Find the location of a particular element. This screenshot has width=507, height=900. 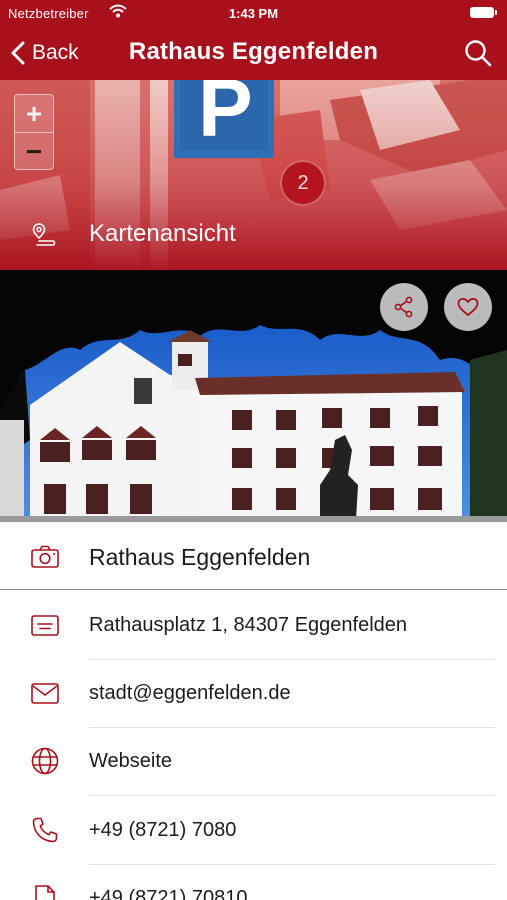

search-icon is located at coordinates (478, 53).